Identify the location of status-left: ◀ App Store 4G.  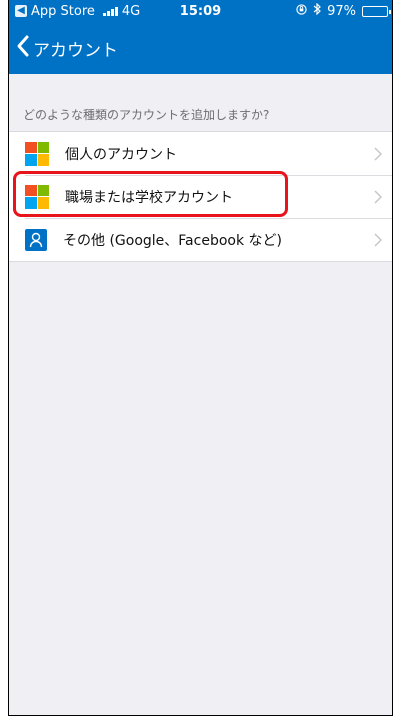
(77, 11).